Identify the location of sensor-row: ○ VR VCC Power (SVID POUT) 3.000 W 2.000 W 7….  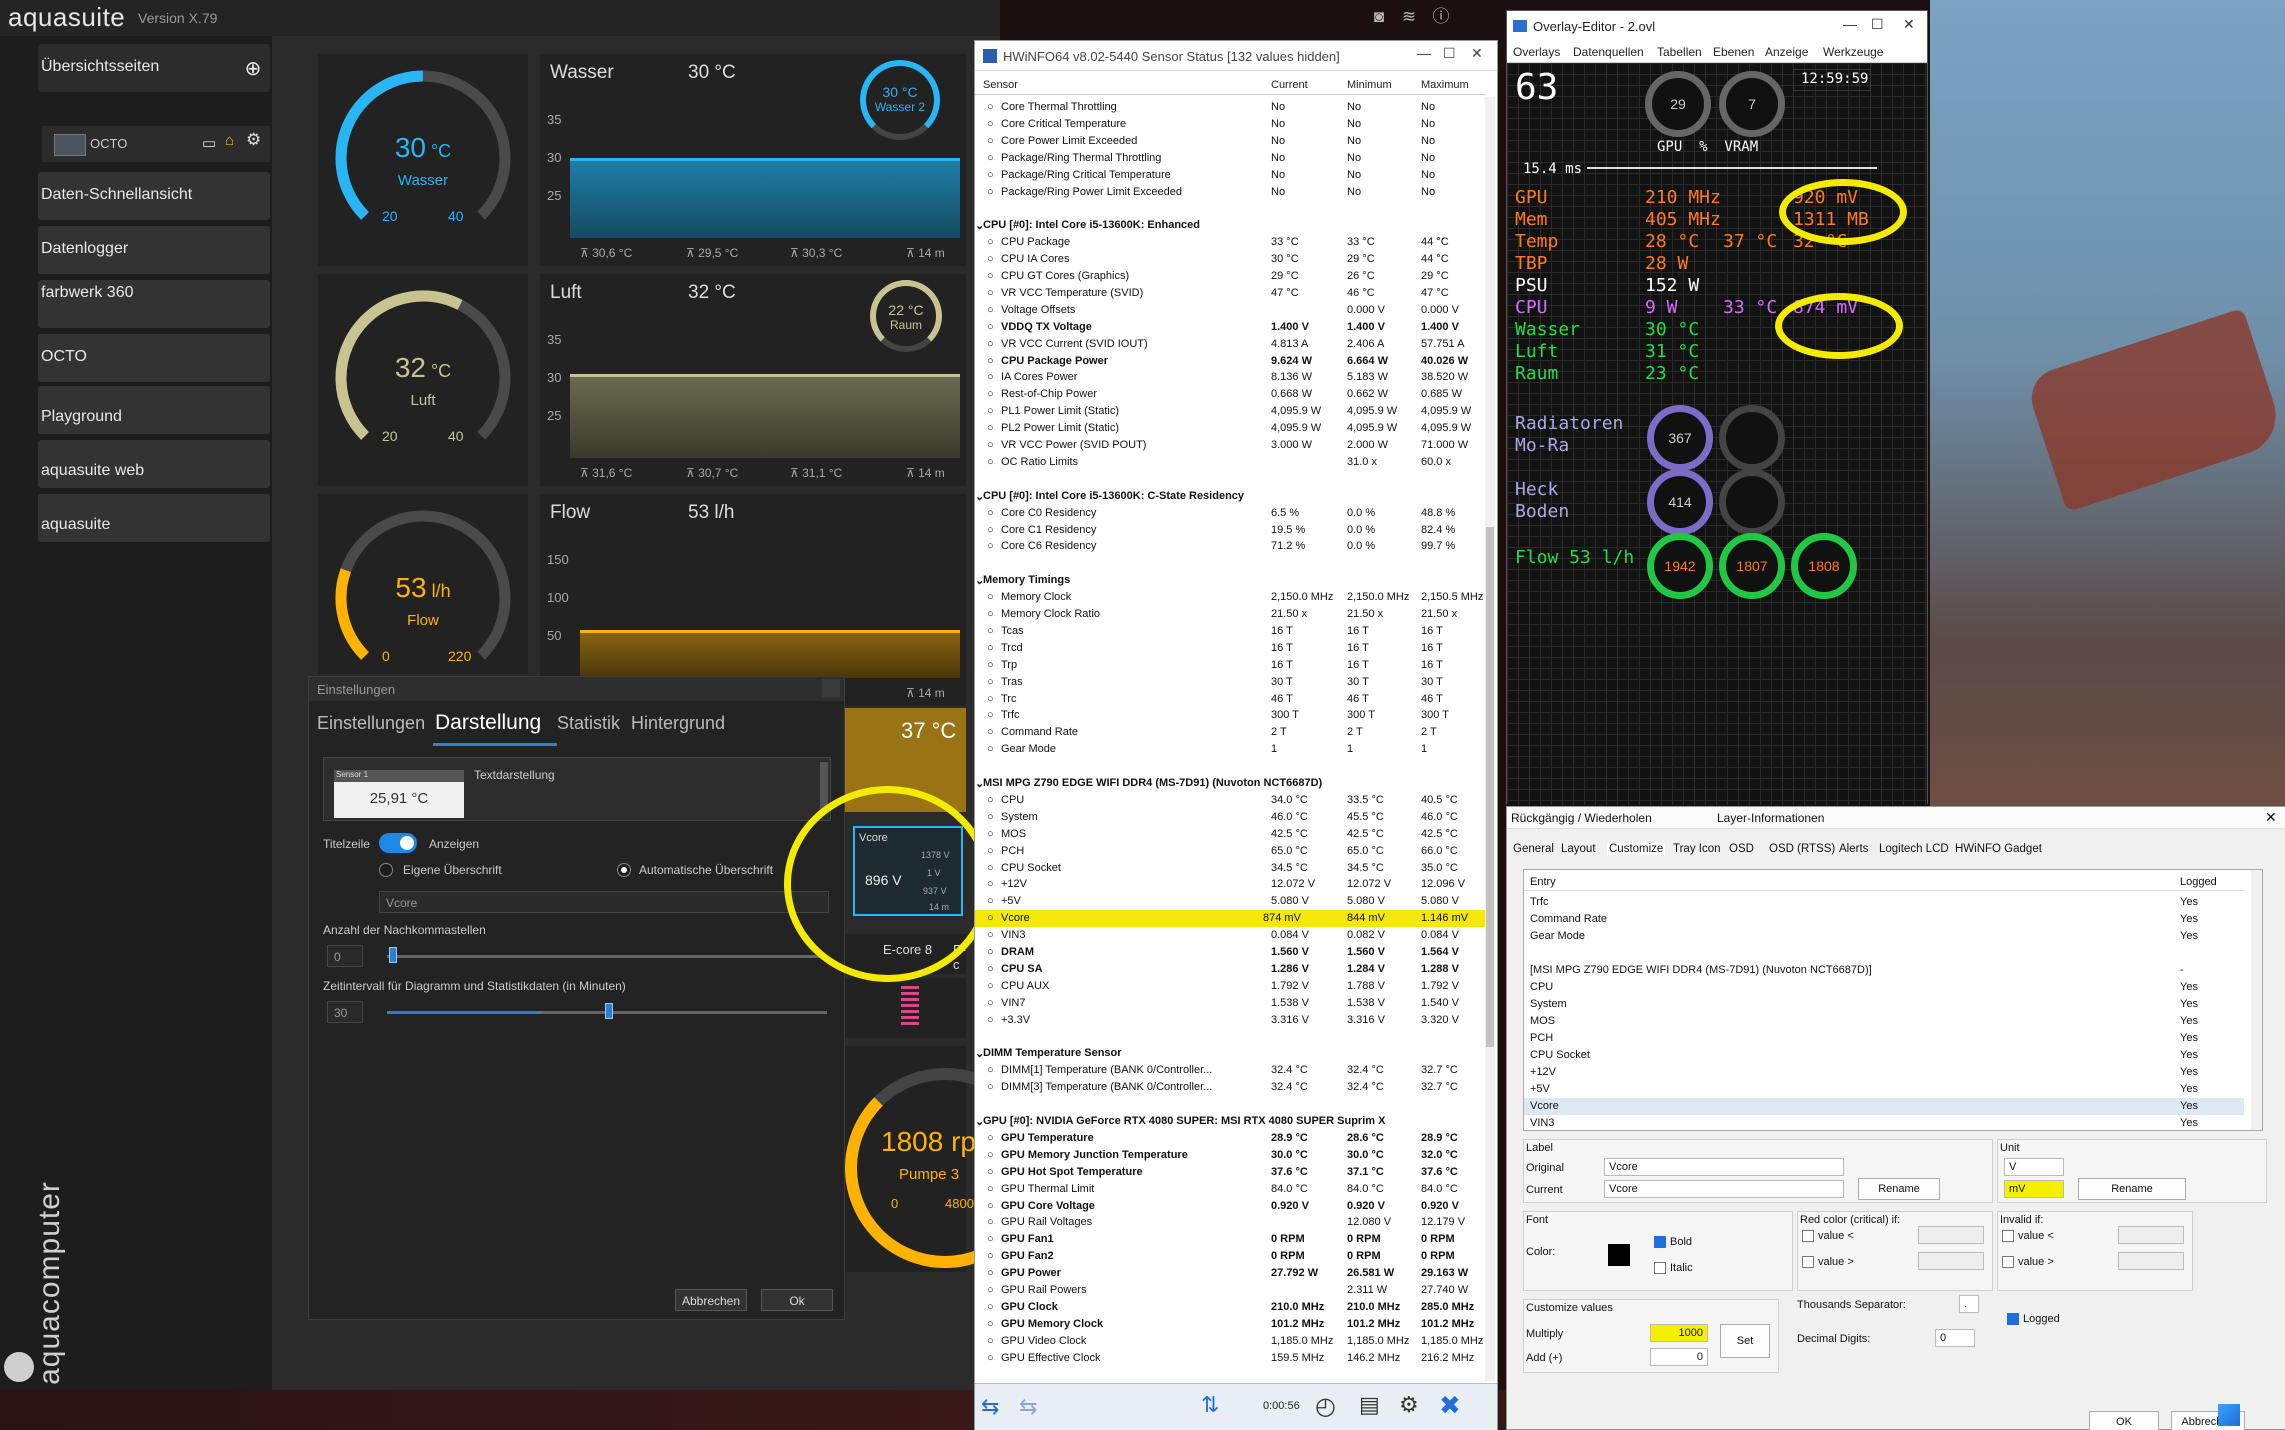
(1230, 445).